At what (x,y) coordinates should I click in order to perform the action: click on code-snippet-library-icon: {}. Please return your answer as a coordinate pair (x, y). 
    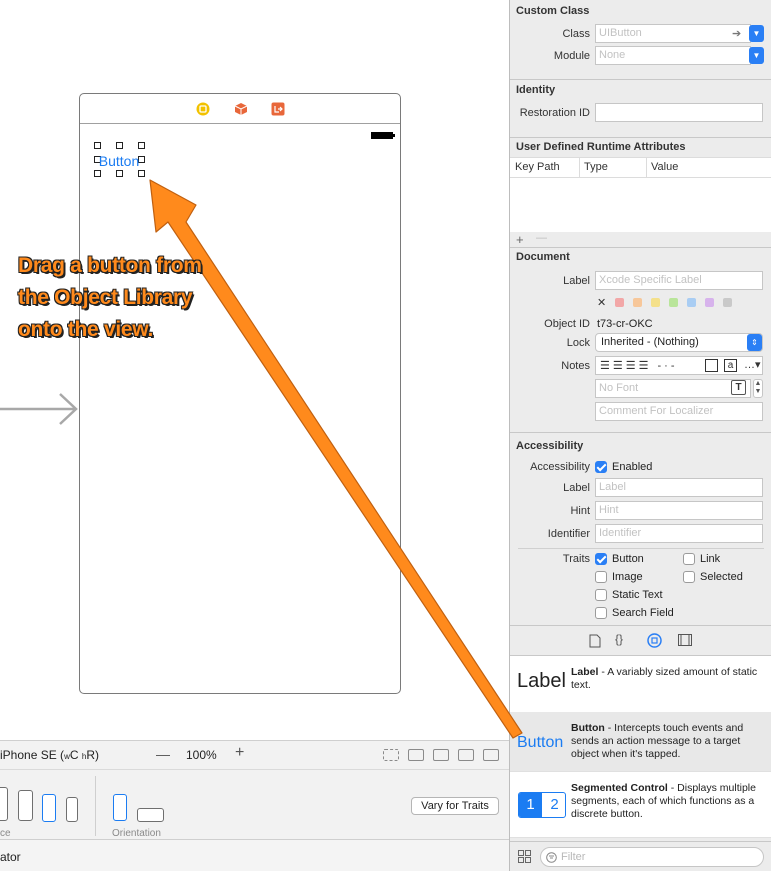
    Looking at the image, I should click on (619, 639).